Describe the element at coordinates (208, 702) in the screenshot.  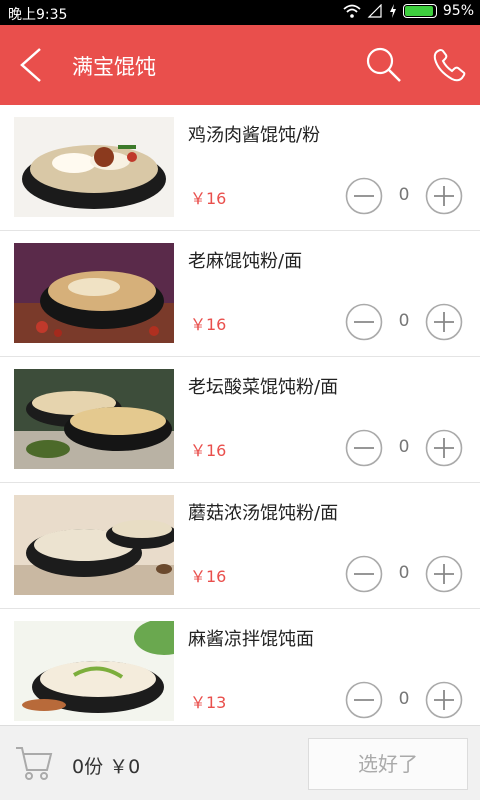
I see `dish-price: ￥13` at that location.